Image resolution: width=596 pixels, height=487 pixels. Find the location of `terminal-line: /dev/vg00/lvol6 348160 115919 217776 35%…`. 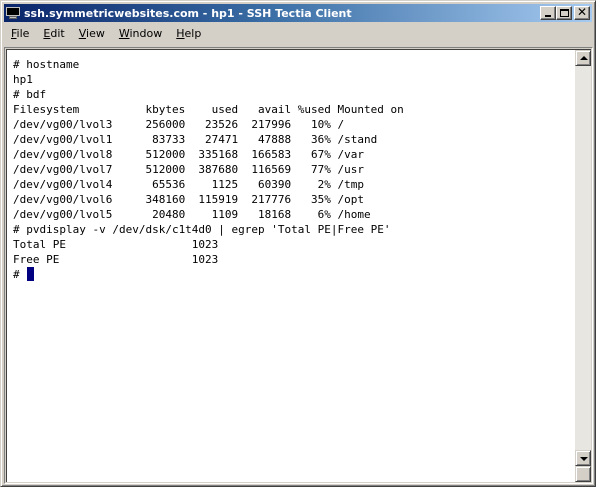

terminal-line: /dev/vg00/lvol6 348160 115919 217776 35%… is located at coordinates (188, 199).